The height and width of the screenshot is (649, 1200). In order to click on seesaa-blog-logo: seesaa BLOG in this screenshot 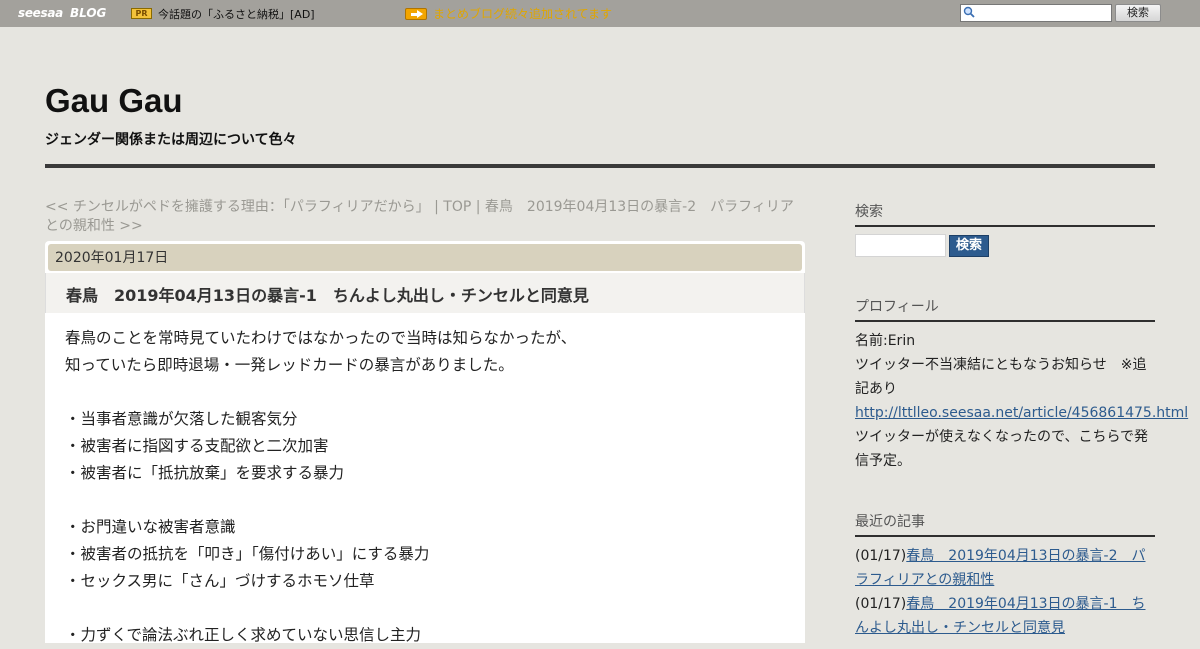, I will do `click(62, 13)`.